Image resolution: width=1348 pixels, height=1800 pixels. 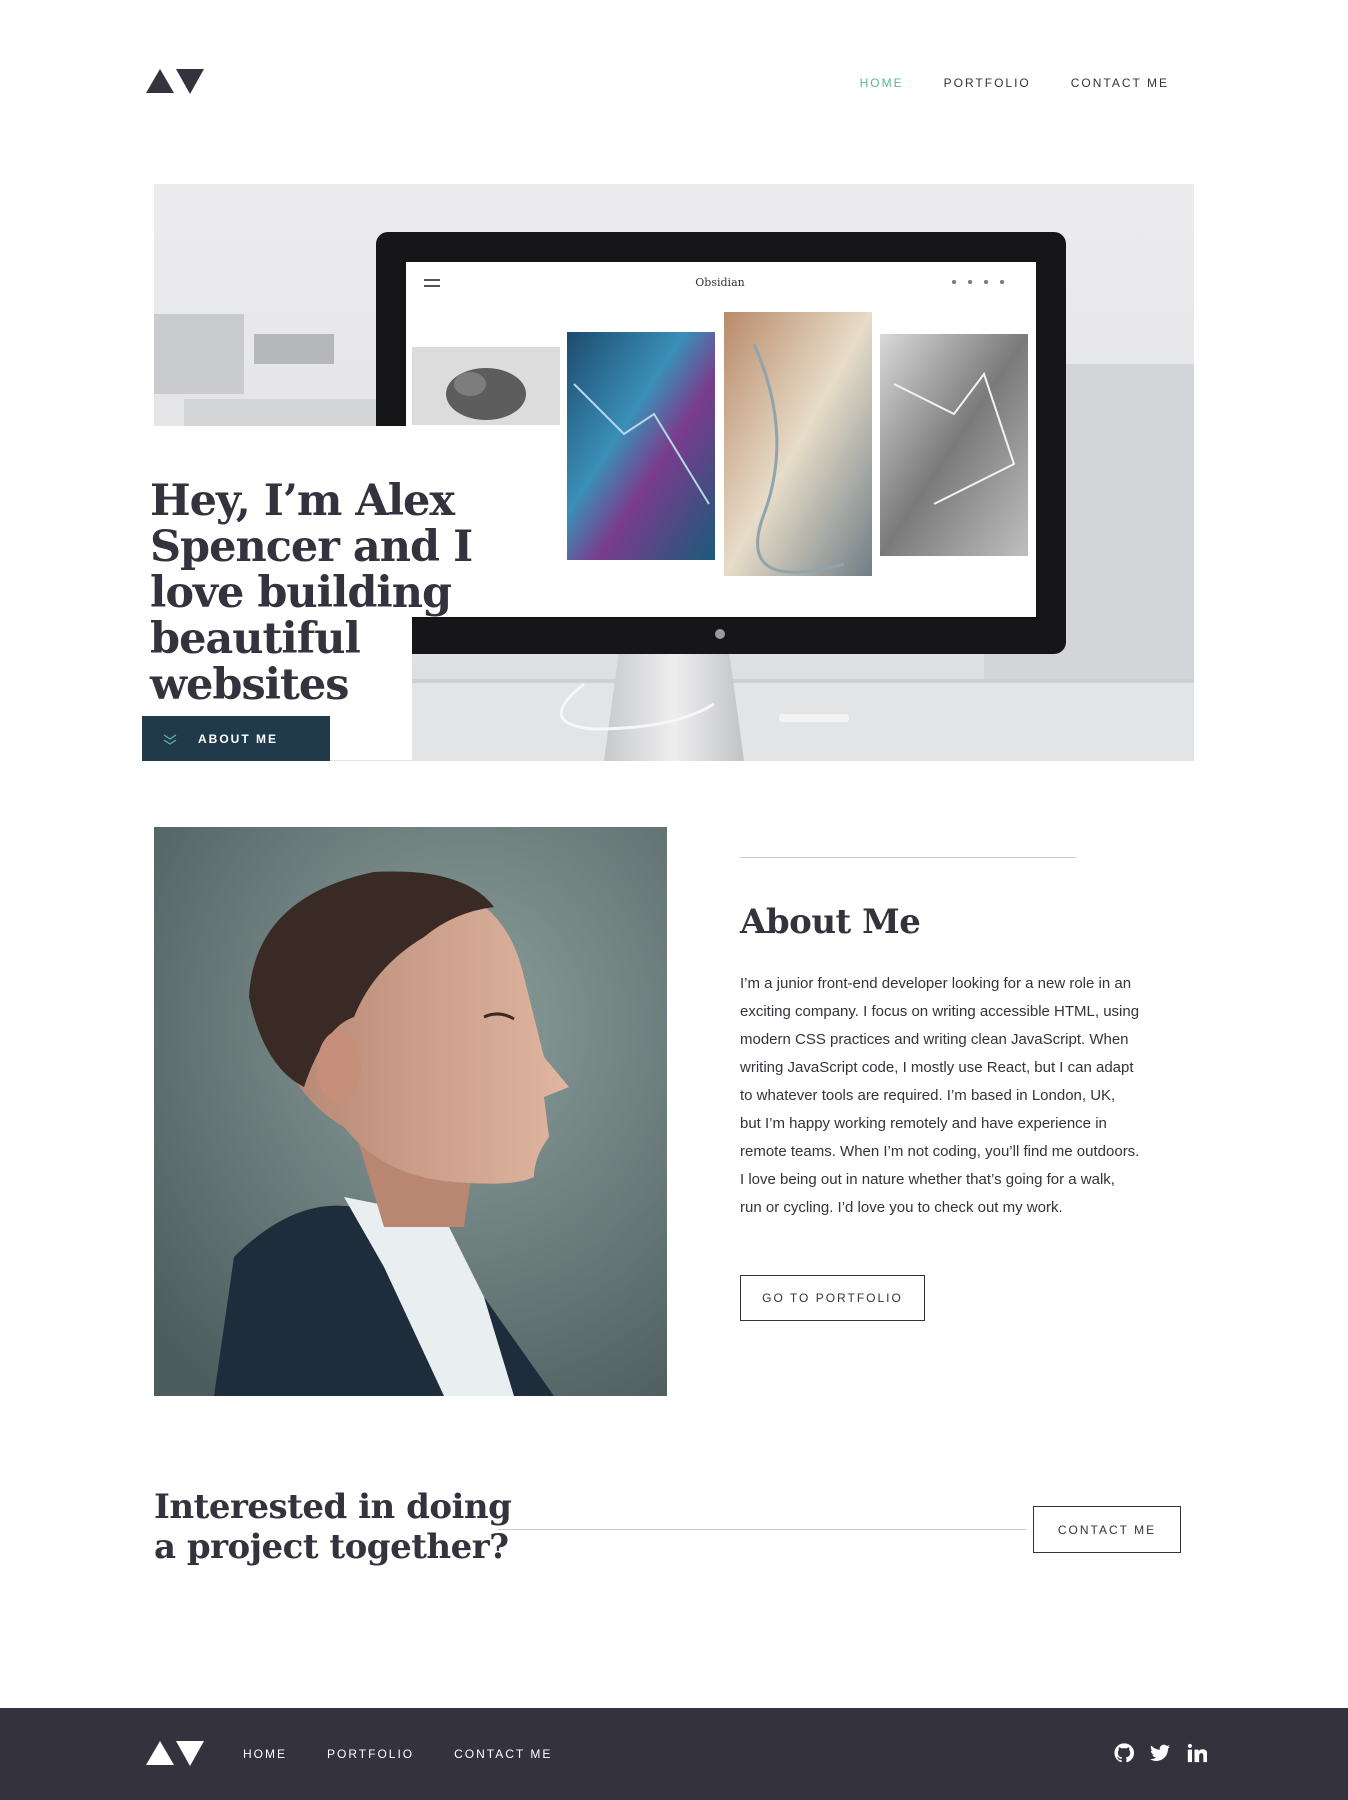 What do you see at coordinates (333, 1527) in the screenshot?
I see `cta-title: Interested in doing a project together?` at bounding box center [333, 1527].